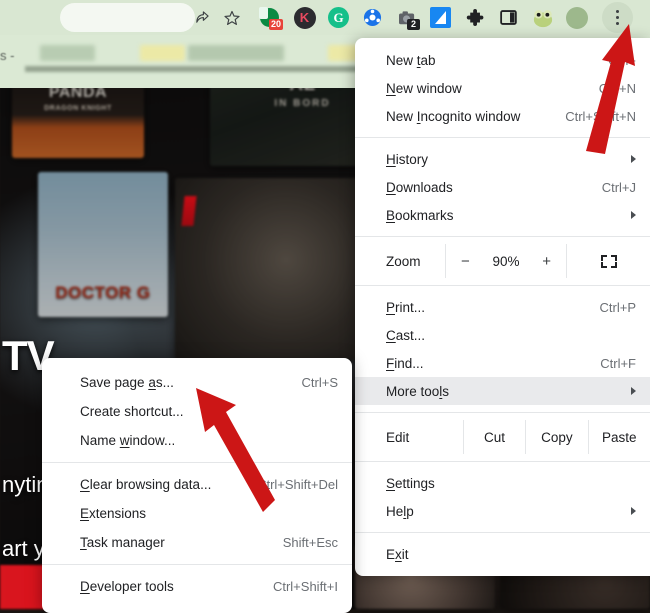 The image size is (650, 613). Describe the element at coordinates (127, 17) in the screenshot. I see `omnibox-partial` at that location.